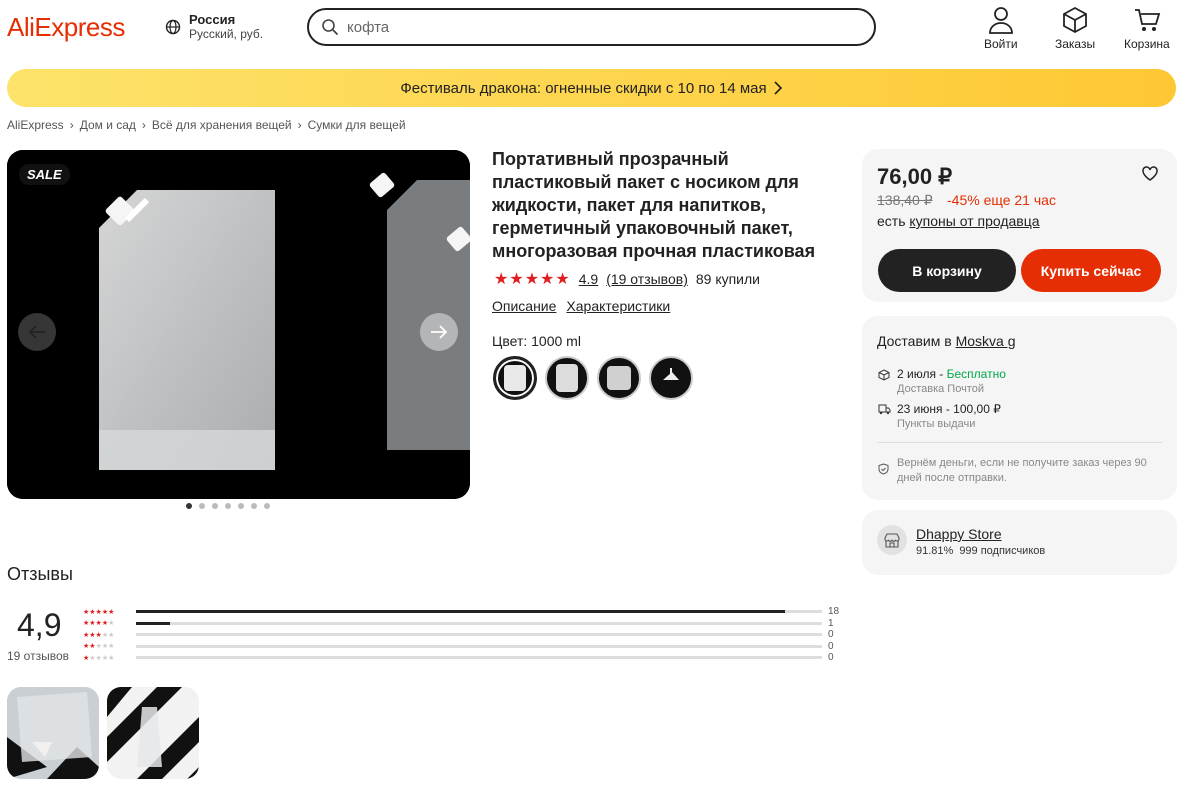 The height and width of the screenshot is (800, 1200). Describe the element at coordinates (536, 341) in the screenshot. I see `color-label: Цвет: 1000 ml` at that location.